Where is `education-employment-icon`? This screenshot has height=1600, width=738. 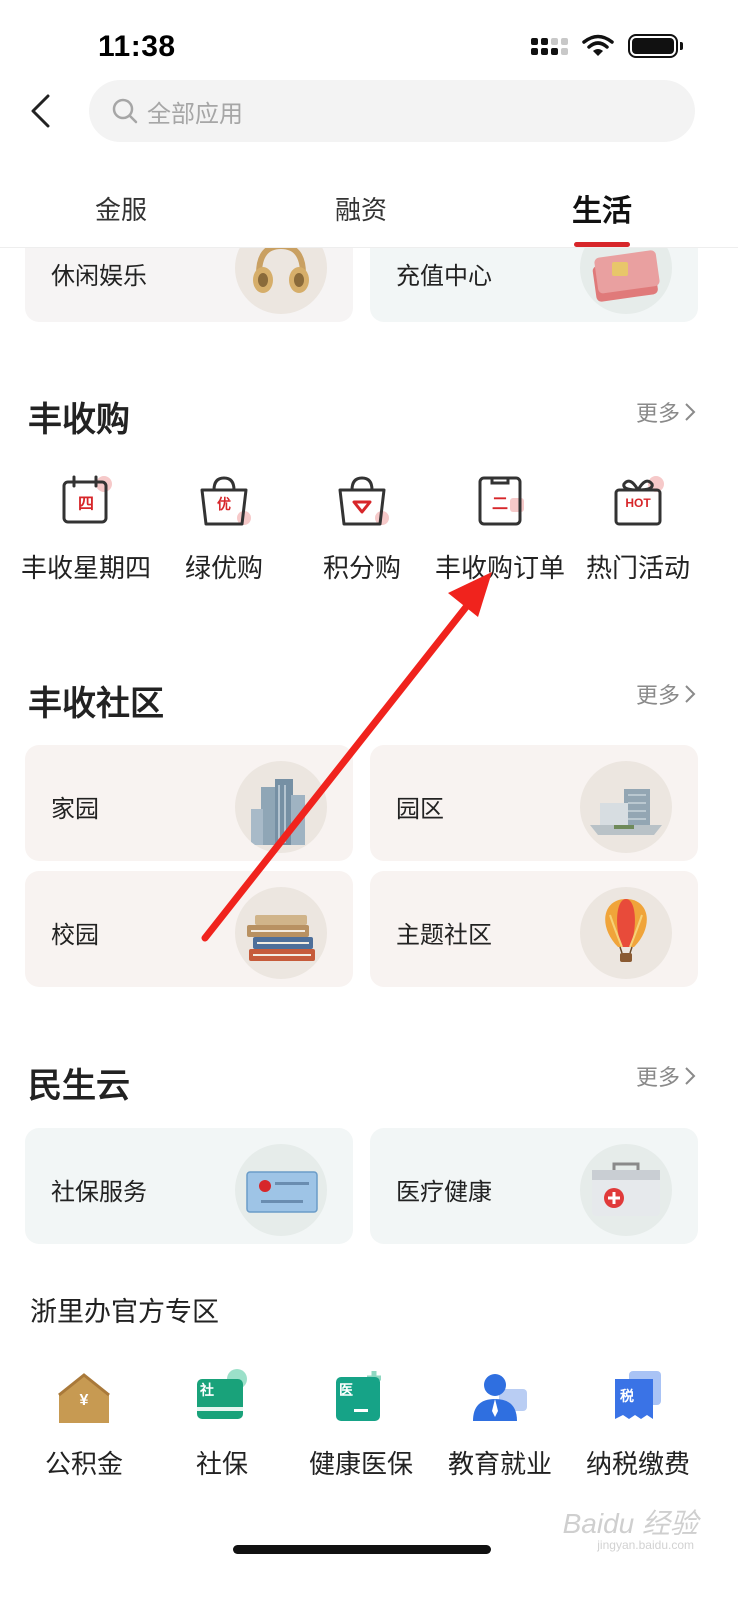 education-employment-icon is located at coordinates (500, 1398).